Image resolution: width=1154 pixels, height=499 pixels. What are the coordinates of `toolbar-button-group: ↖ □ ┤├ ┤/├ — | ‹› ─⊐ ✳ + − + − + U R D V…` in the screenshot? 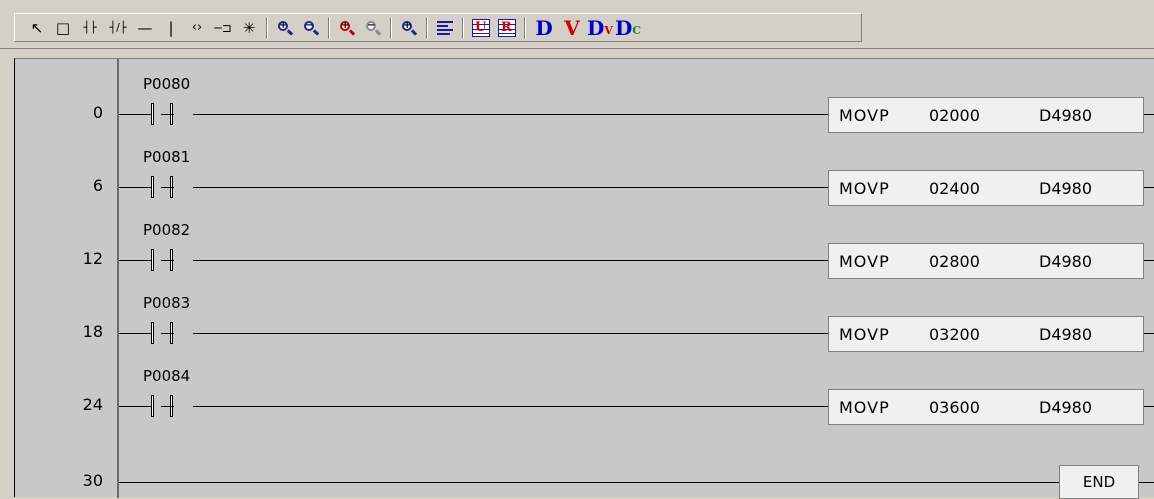 It's located at (438, 27).